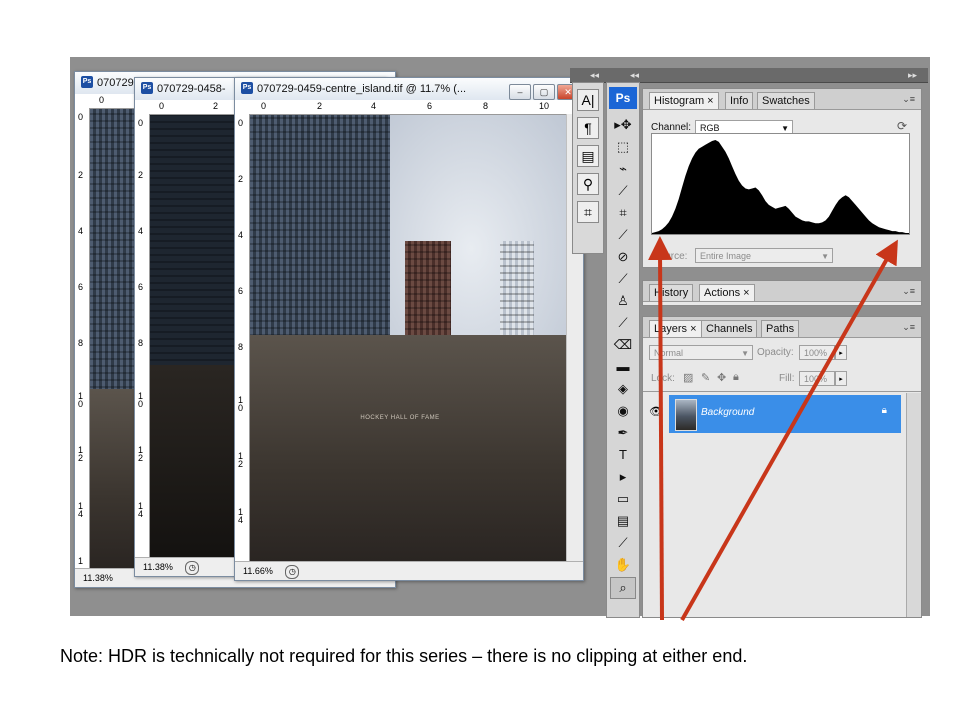 The height and width of the screenshot is (720, 960). What do you see at coordinates (588, 128) in the screenshot?
I see `paragraph-icon: ¶` at bounding box center [588, 128].